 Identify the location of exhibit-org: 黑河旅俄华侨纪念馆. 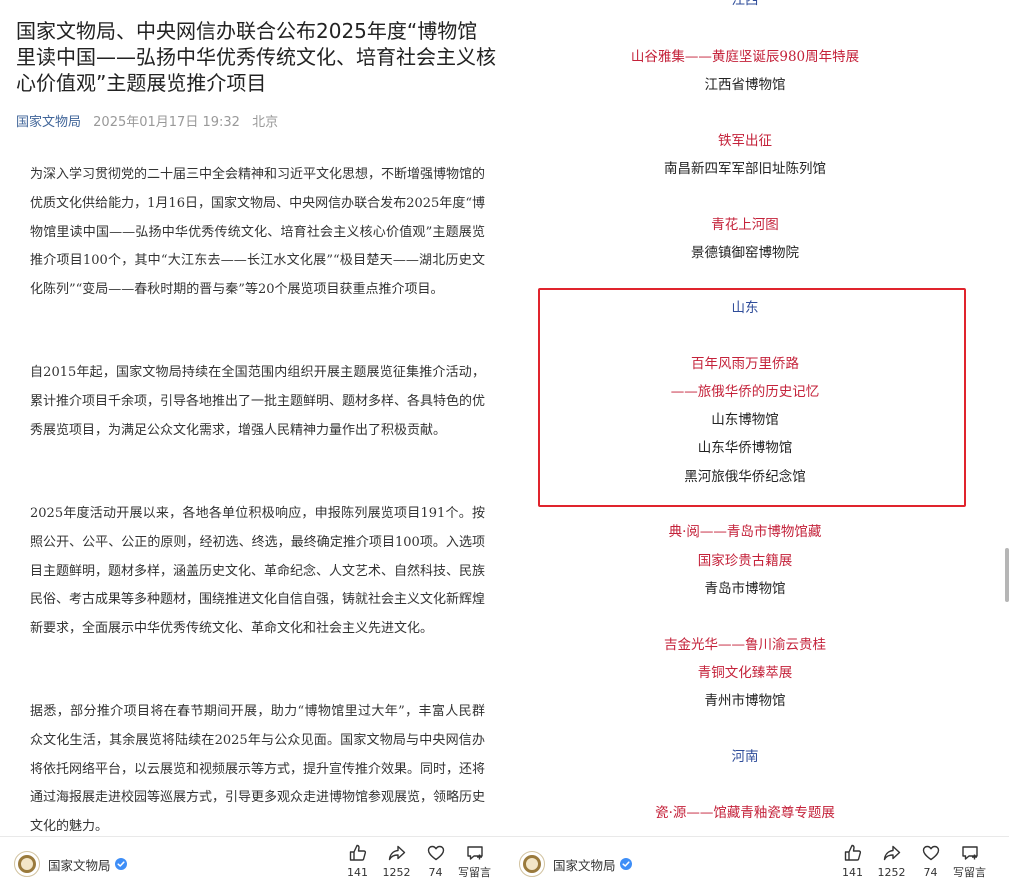
(745, 477).